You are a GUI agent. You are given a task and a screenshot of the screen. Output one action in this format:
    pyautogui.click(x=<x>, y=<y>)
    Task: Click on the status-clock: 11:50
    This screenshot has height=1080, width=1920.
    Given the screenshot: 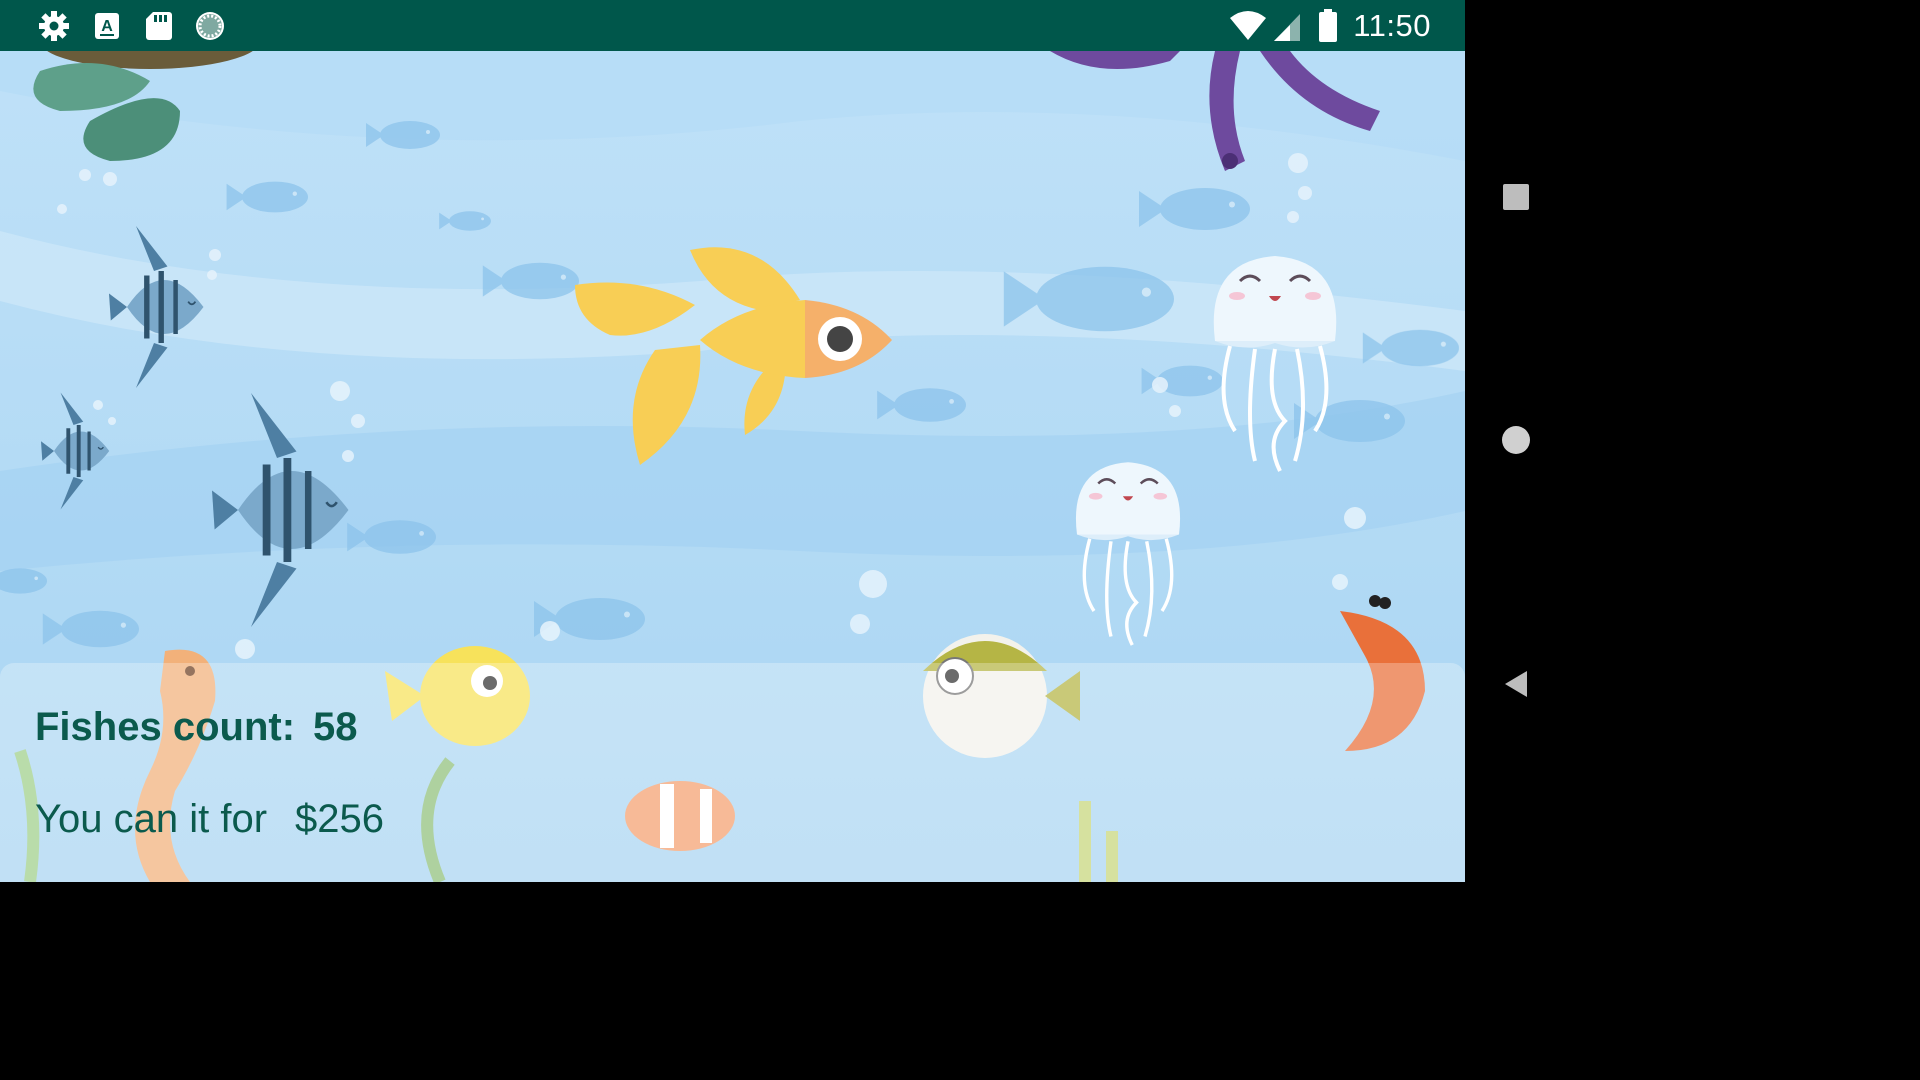 What is the action you would take?
    pyautogui.click(x=1392, y=25)
    